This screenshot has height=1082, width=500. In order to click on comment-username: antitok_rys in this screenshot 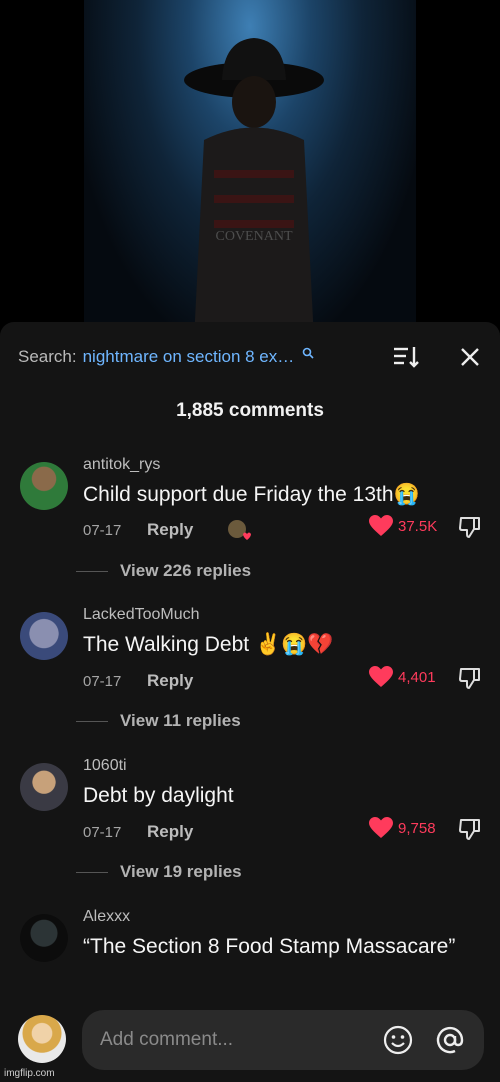, I will do `click(121, 465)`.